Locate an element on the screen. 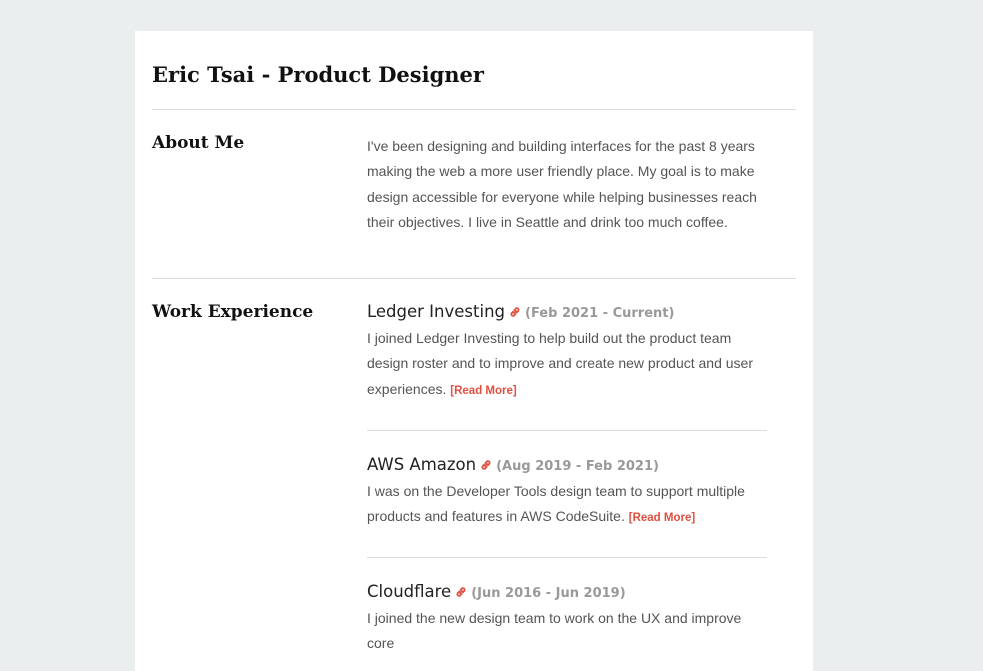 The height and width of the screenshot is (671, 983). job-dates: (Feb 2021 - Current) is located at coordinates (600, 313).